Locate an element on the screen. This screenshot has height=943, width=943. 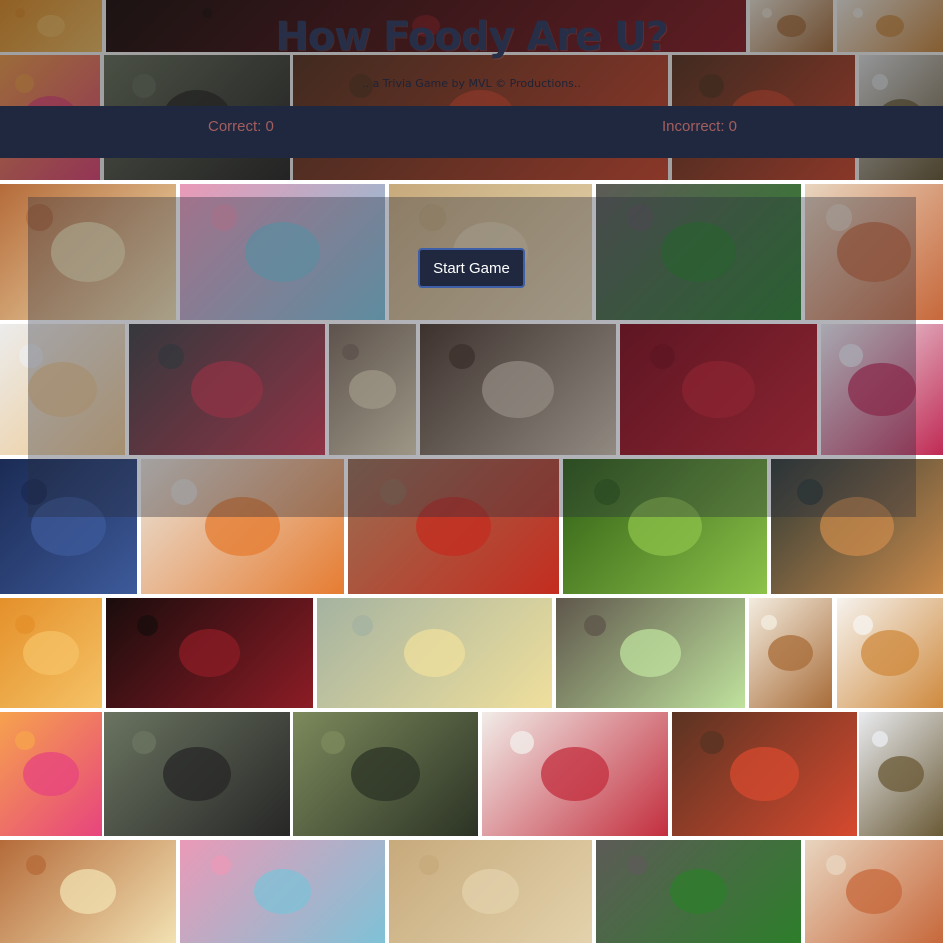
photo-sprinkle-donut is located at coordinates (51, 774).